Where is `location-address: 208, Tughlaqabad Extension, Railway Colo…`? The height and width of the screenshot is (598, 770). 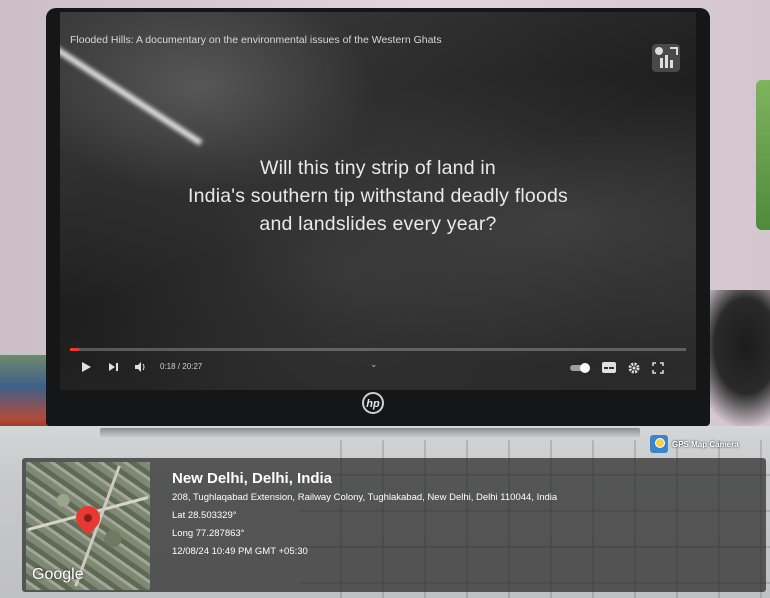 location-address: 208, Tughlaqabad Extension, Railway Colo… is located at coordinates (365, 497).